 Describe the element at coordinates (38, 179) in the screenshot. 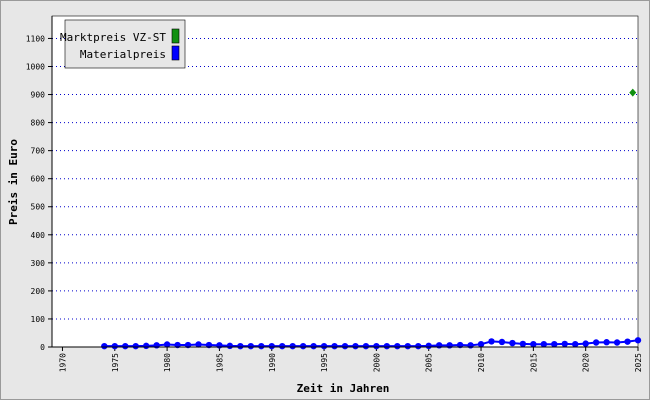

I see `y-tick-label: 600` at that location.